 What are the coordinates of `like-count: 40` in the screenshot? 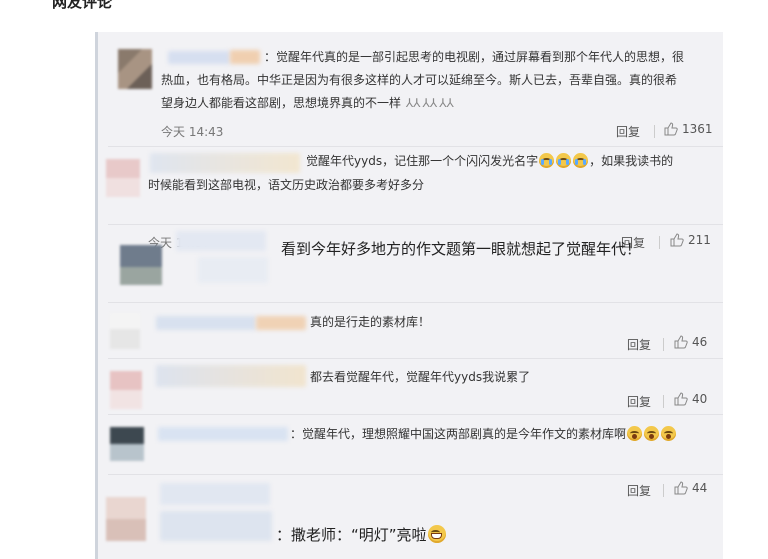 It's located at (700, 399).